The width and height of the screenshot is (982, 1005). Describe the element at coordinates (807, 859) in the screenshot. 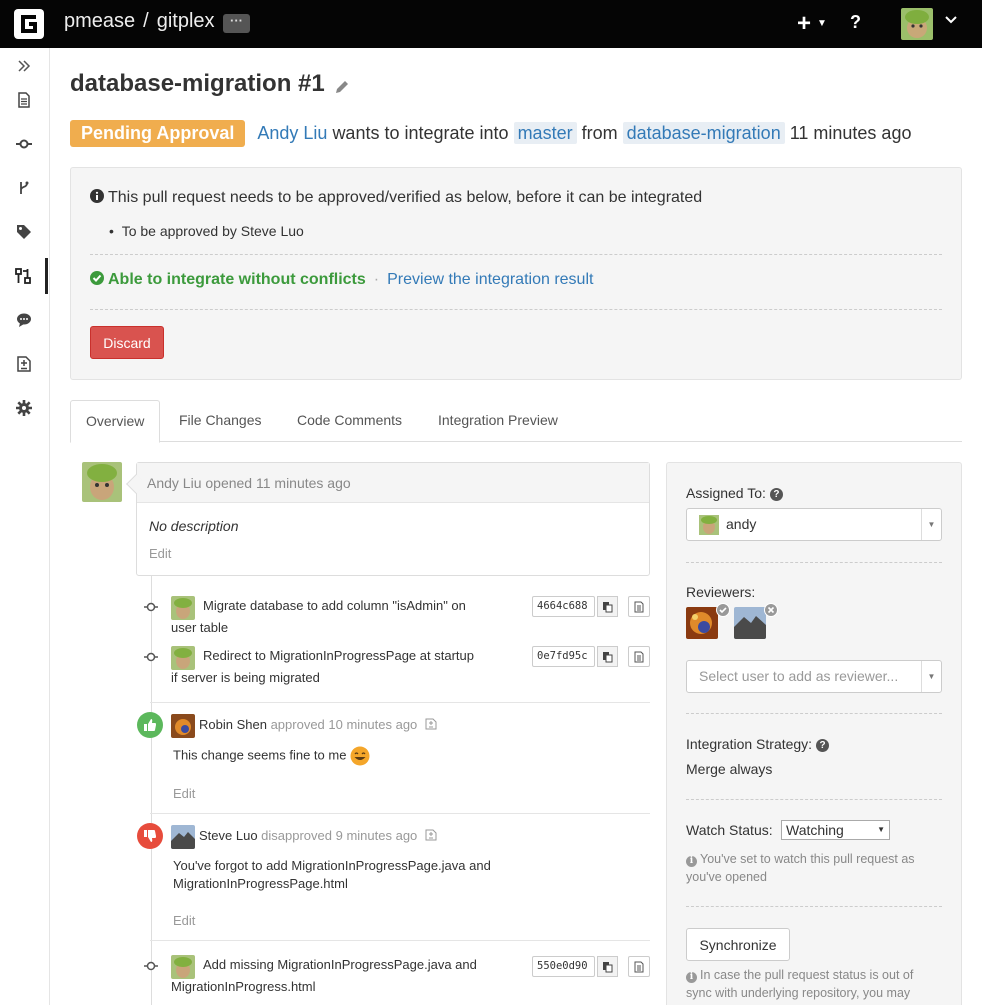

I see `watch-info-line: You've set to watch this pull request as` at that location.